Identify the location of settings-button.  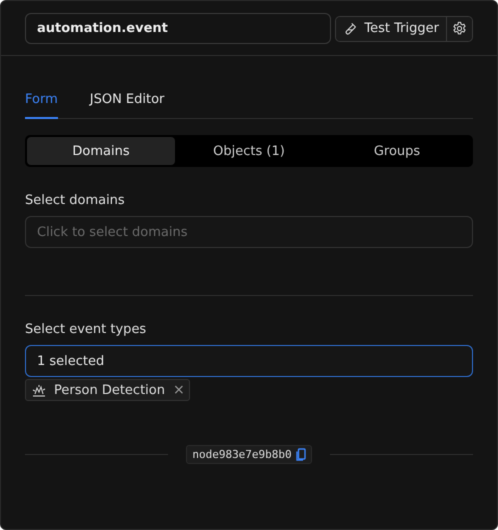
(459, 28).